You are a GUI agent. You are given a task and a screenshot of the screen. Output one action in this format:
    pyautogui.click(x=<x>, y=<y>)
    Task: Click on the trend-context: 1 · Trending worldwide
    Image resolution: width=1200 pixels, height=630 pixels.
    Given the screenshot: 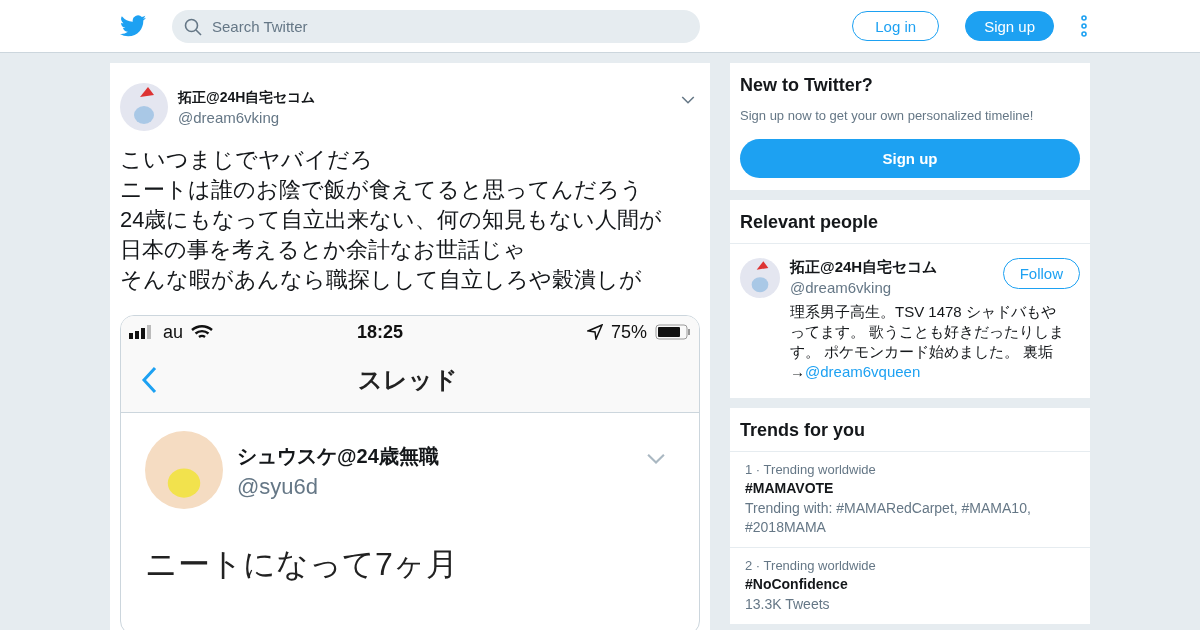 What is the action you would take?
    pyautogui.click(x=811, y=469)
    